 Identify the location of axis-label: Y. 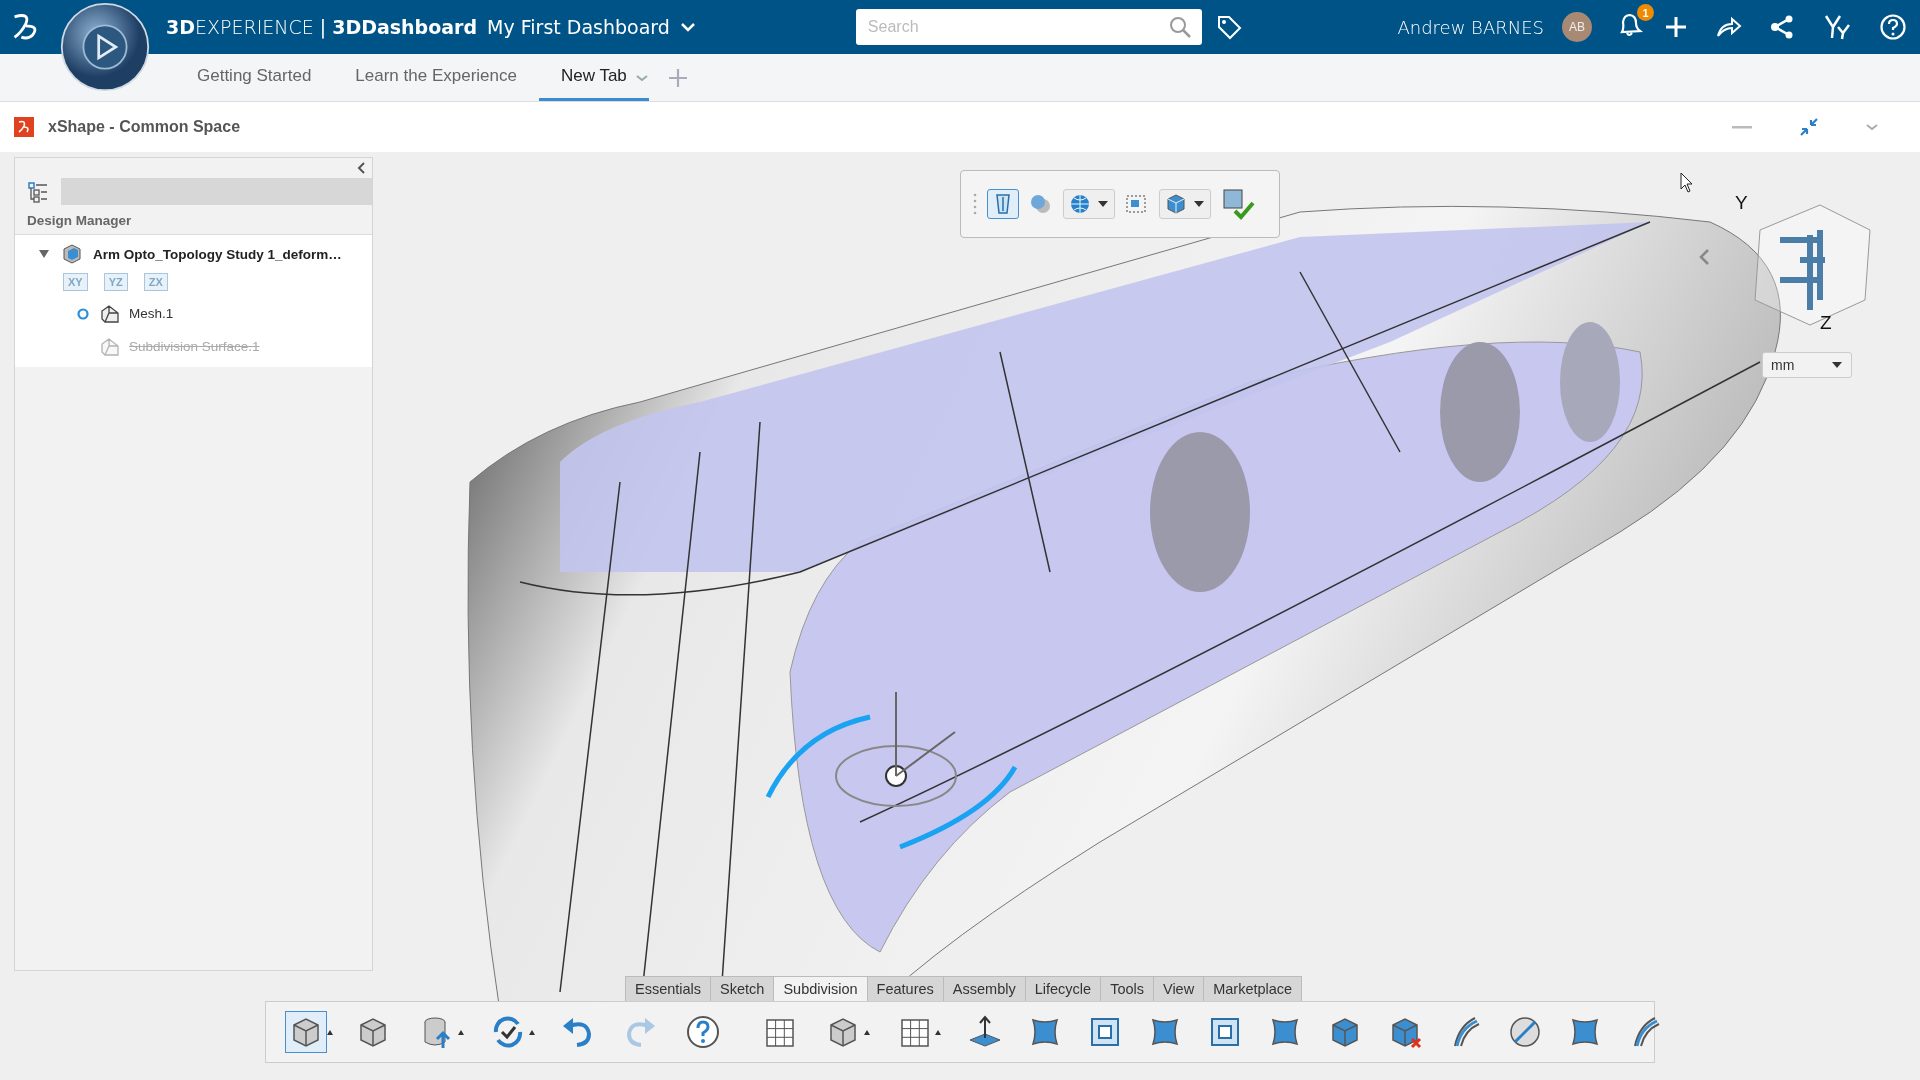
(1741, 203).